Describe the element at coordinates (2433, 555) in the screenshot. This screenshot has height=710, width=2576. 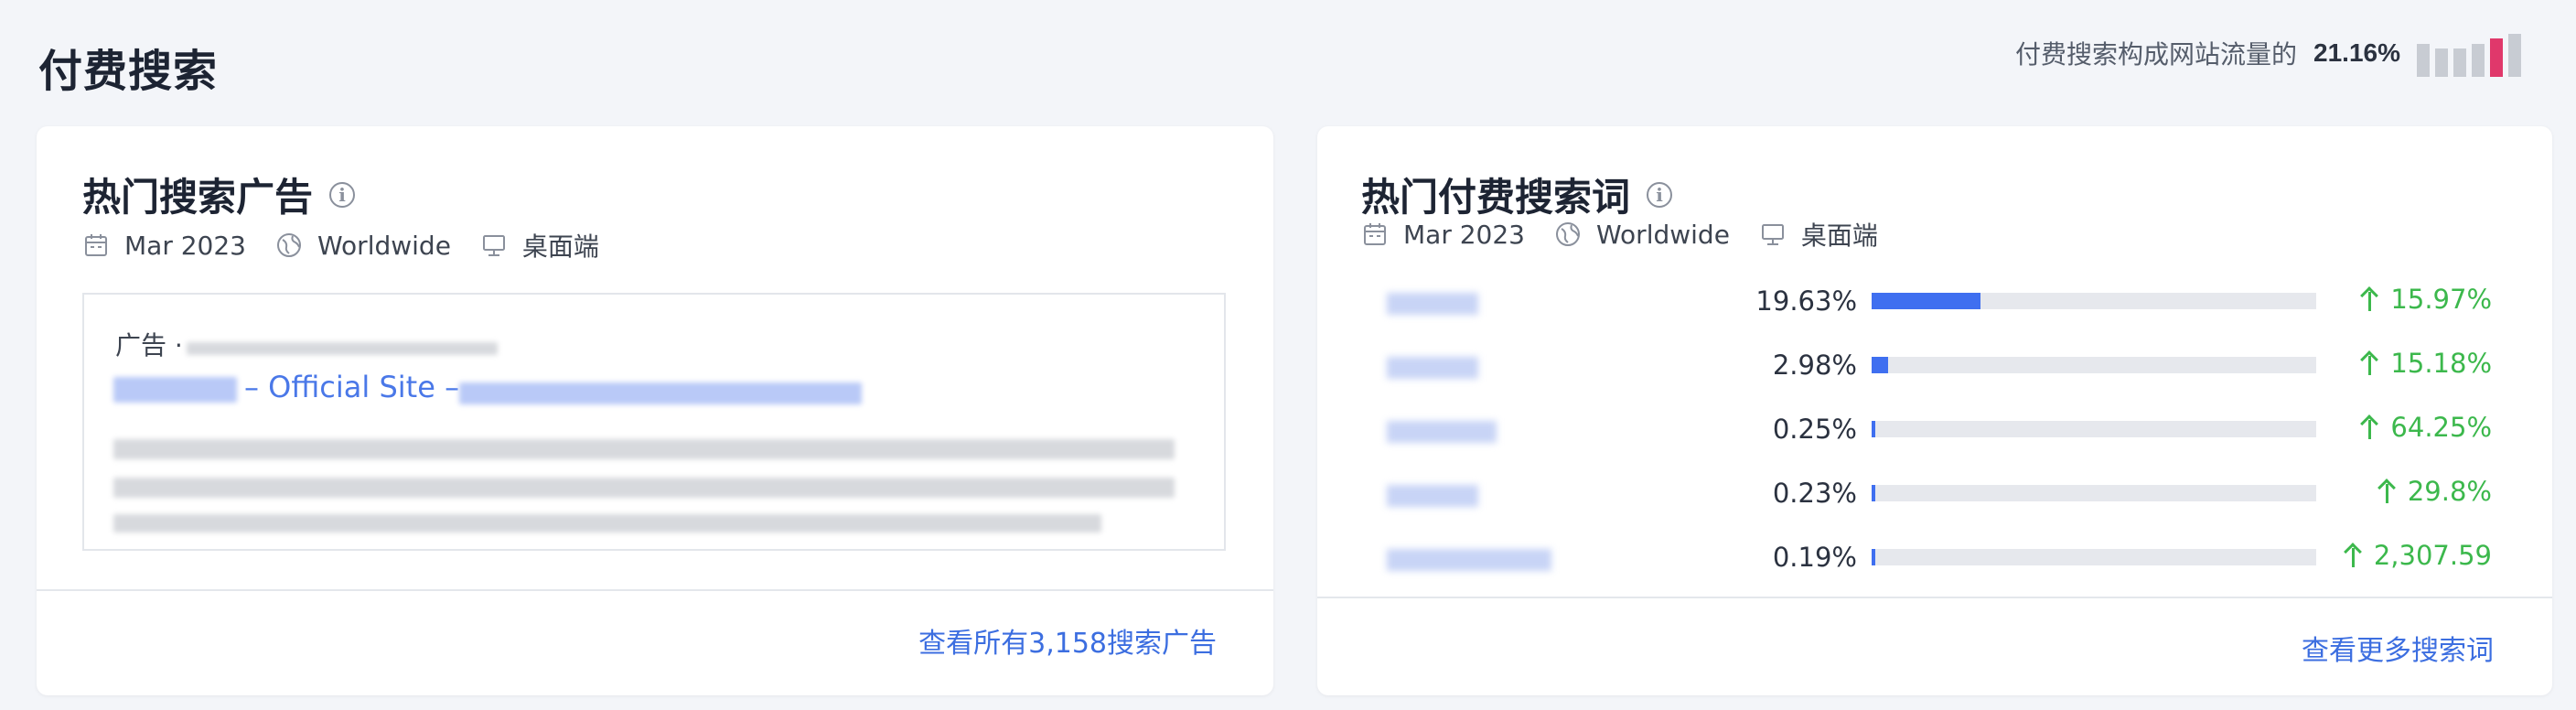
I see `keyword-change-value: 2,307.59` at that location.